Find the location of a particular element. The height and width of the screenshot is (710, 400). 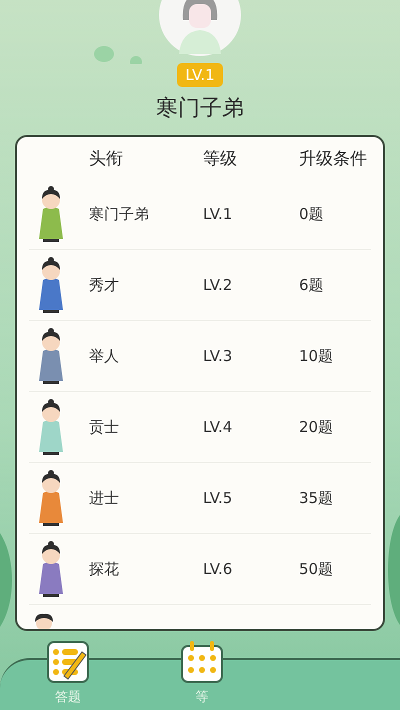

table-cell-text: LV.6 is located at coordinates (218, 569).